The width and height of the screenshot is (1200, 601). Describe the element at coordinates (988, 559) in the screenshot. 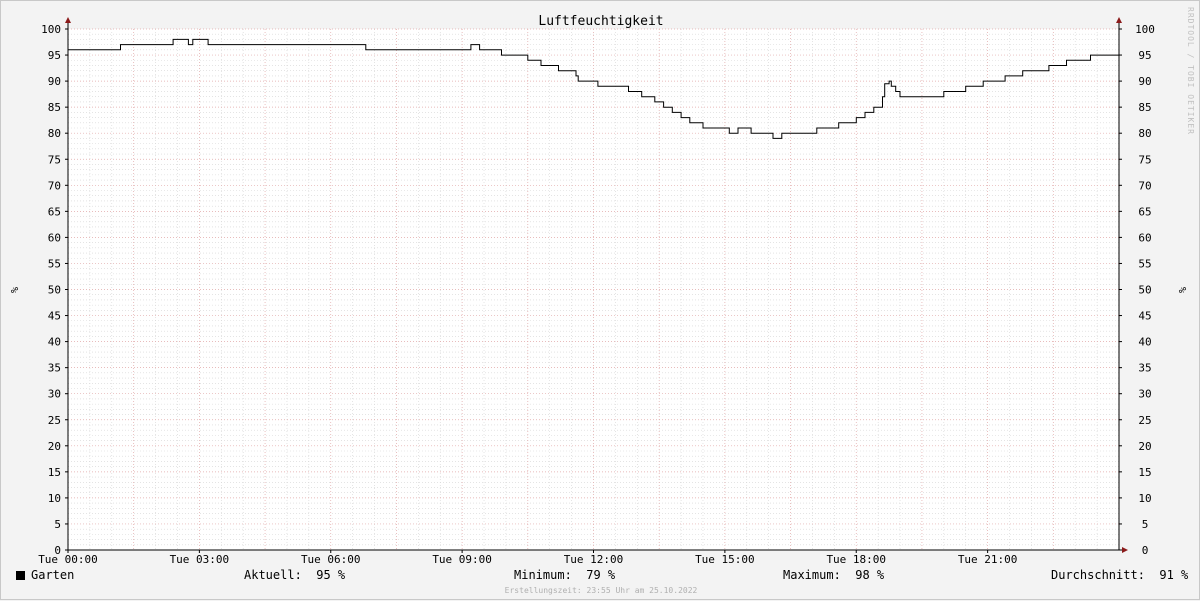

I see `x-tick-label: Tue 21:00` at that location.